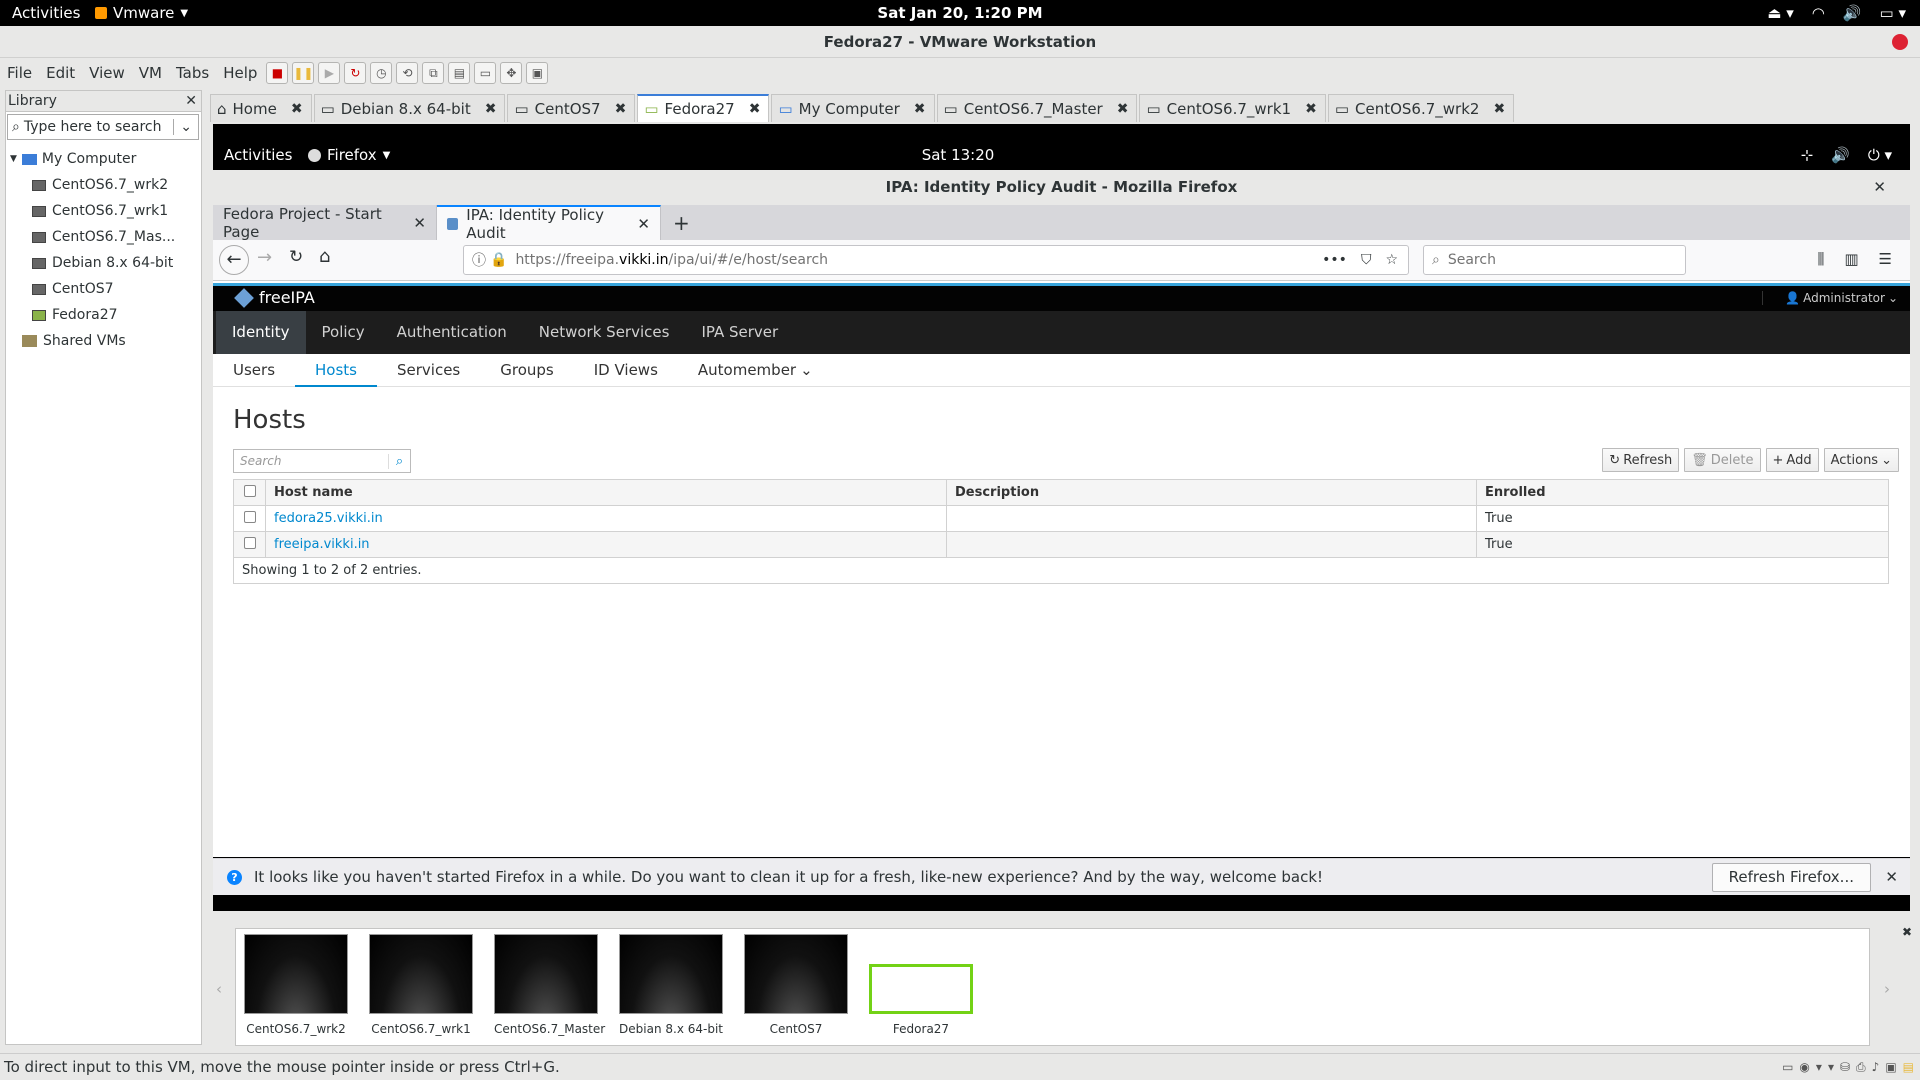 The height and width of the screenshot is (1080, 1920). I want to click on thumbnail-item-active: Fedora27, so click(921, 985).